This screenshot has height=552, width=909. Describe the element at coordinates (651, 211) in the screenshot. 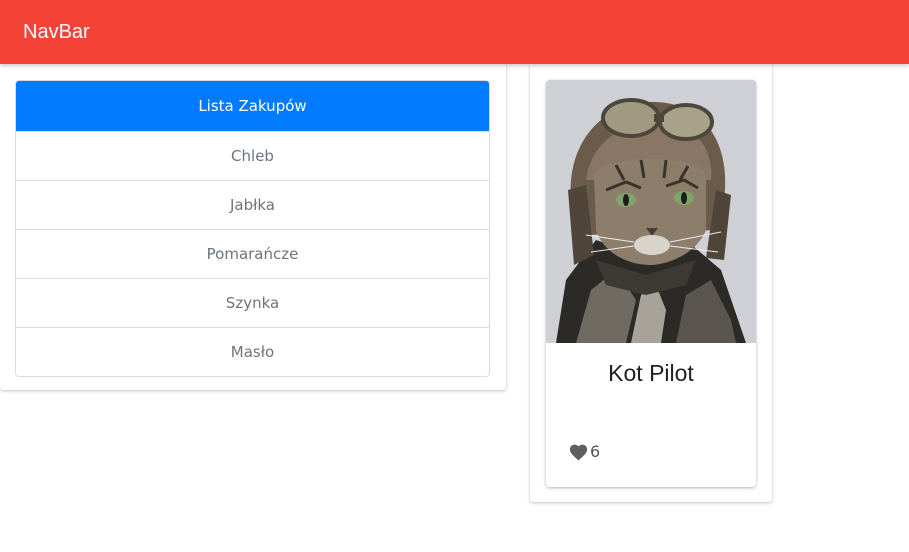

I see `cat-pilot-image` at that location.